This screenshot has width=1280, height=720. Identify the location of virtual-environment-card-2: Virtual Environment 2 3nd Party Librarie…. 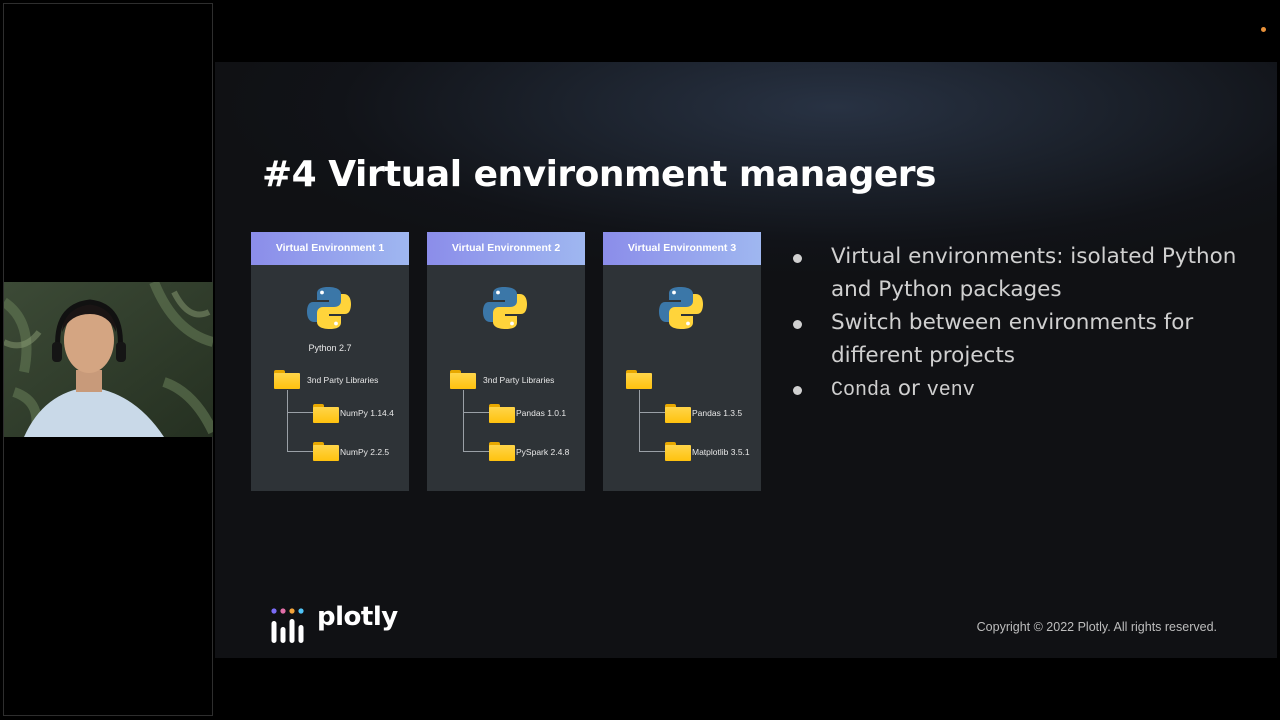
(506, 361).